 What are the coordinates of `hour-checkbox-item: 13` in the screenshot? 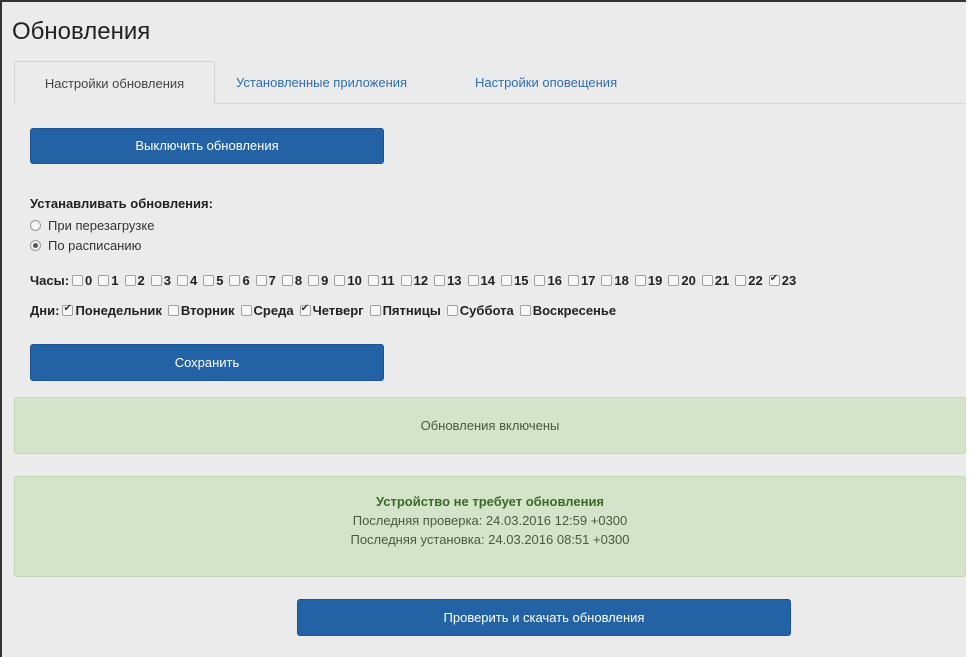 It's located at (448, 280).